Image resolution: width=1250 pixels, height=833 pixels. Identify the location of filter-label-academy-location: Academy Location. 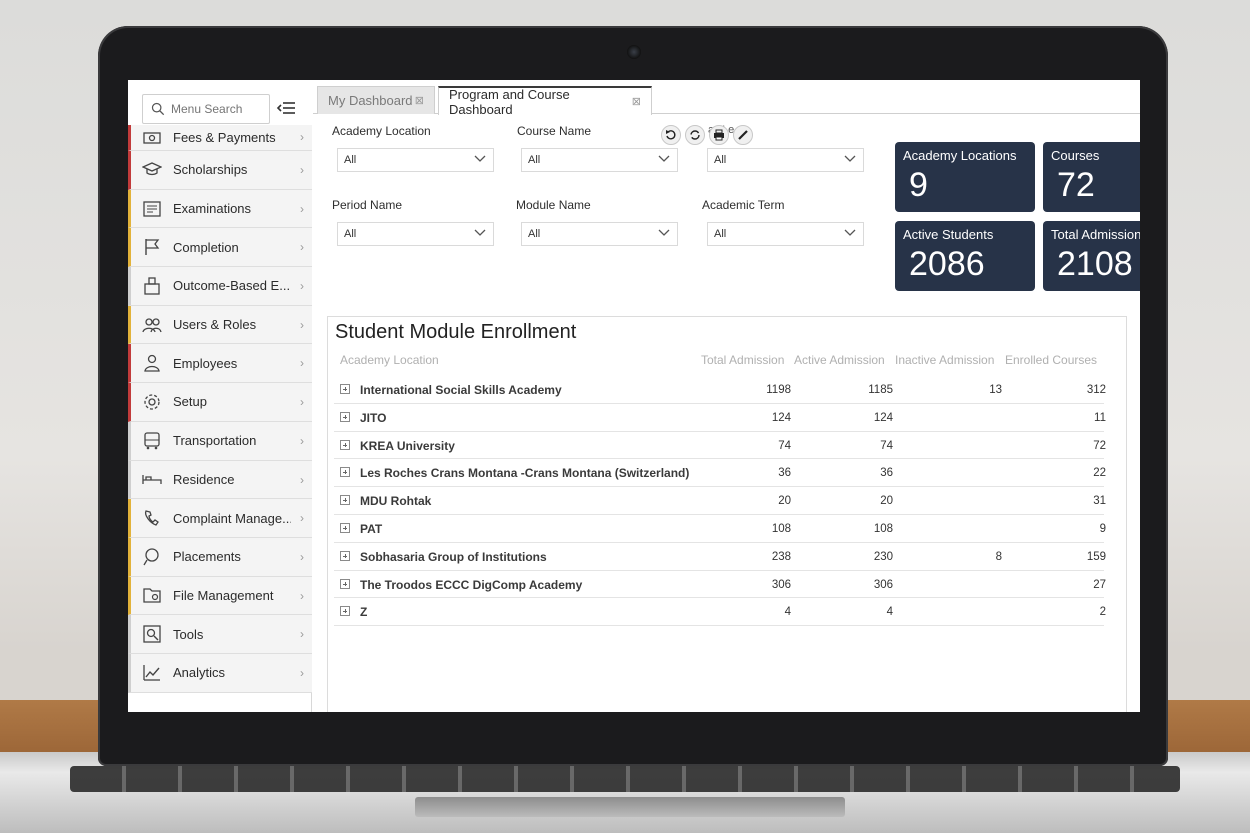
(381, 131).